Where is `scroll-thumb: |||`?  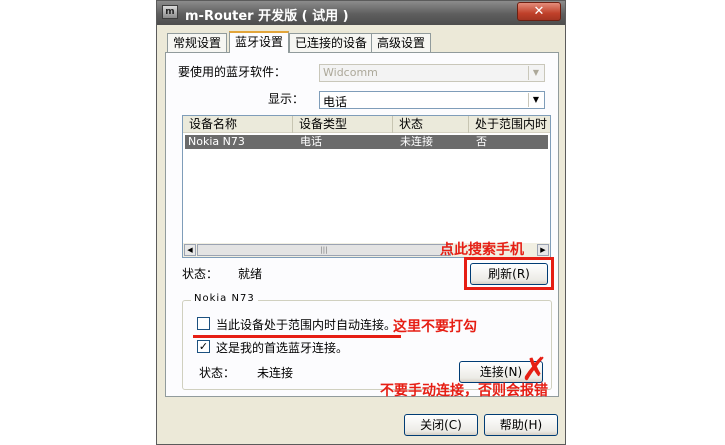 scroll-thumb: ||| is located at coordinates (324, 250).